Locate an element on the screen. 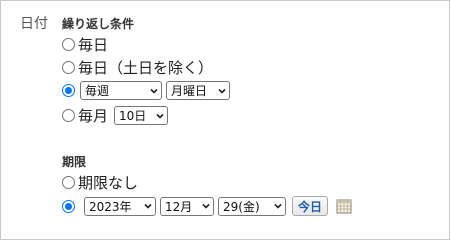  month-select-value: 12月 is located at coordinates (179, 206).